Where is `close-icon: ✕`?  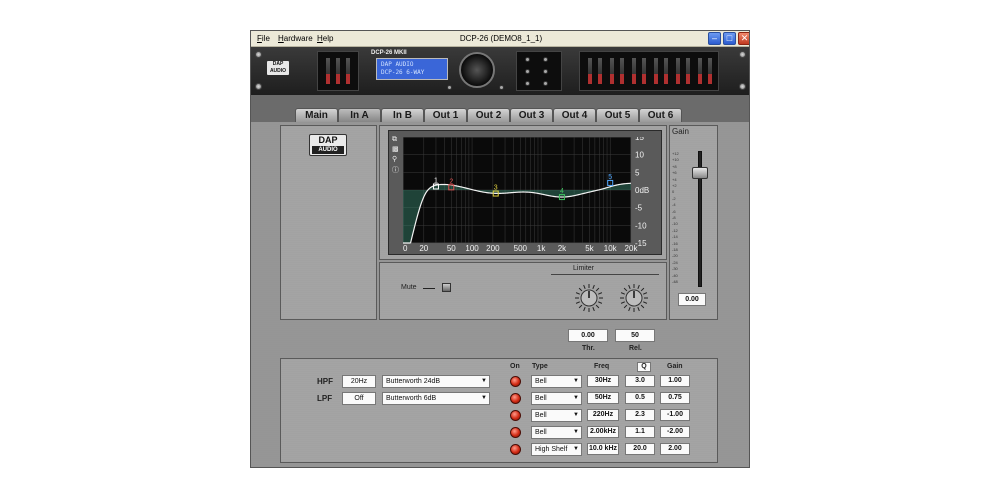 close-icon: ✕ is located at coordinates (743, 38).